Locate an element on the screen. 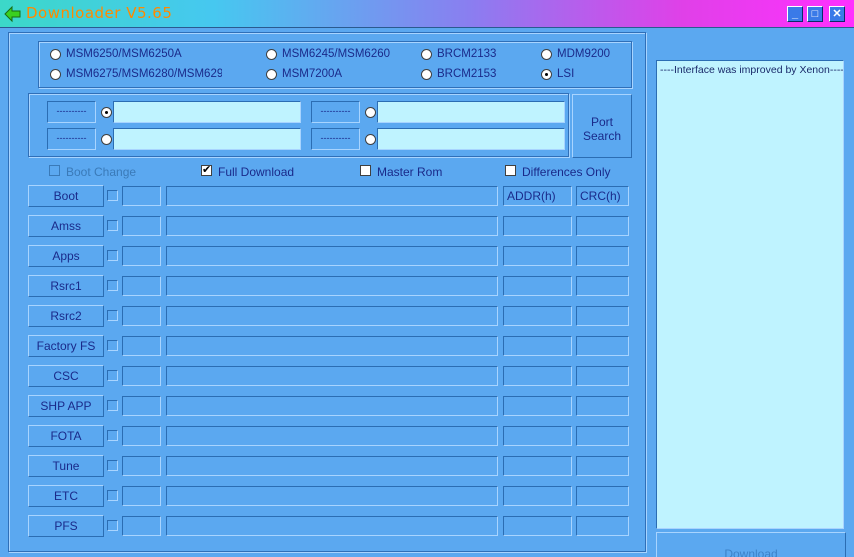  maximize-icon: □ is located at coordinates (815, 14).